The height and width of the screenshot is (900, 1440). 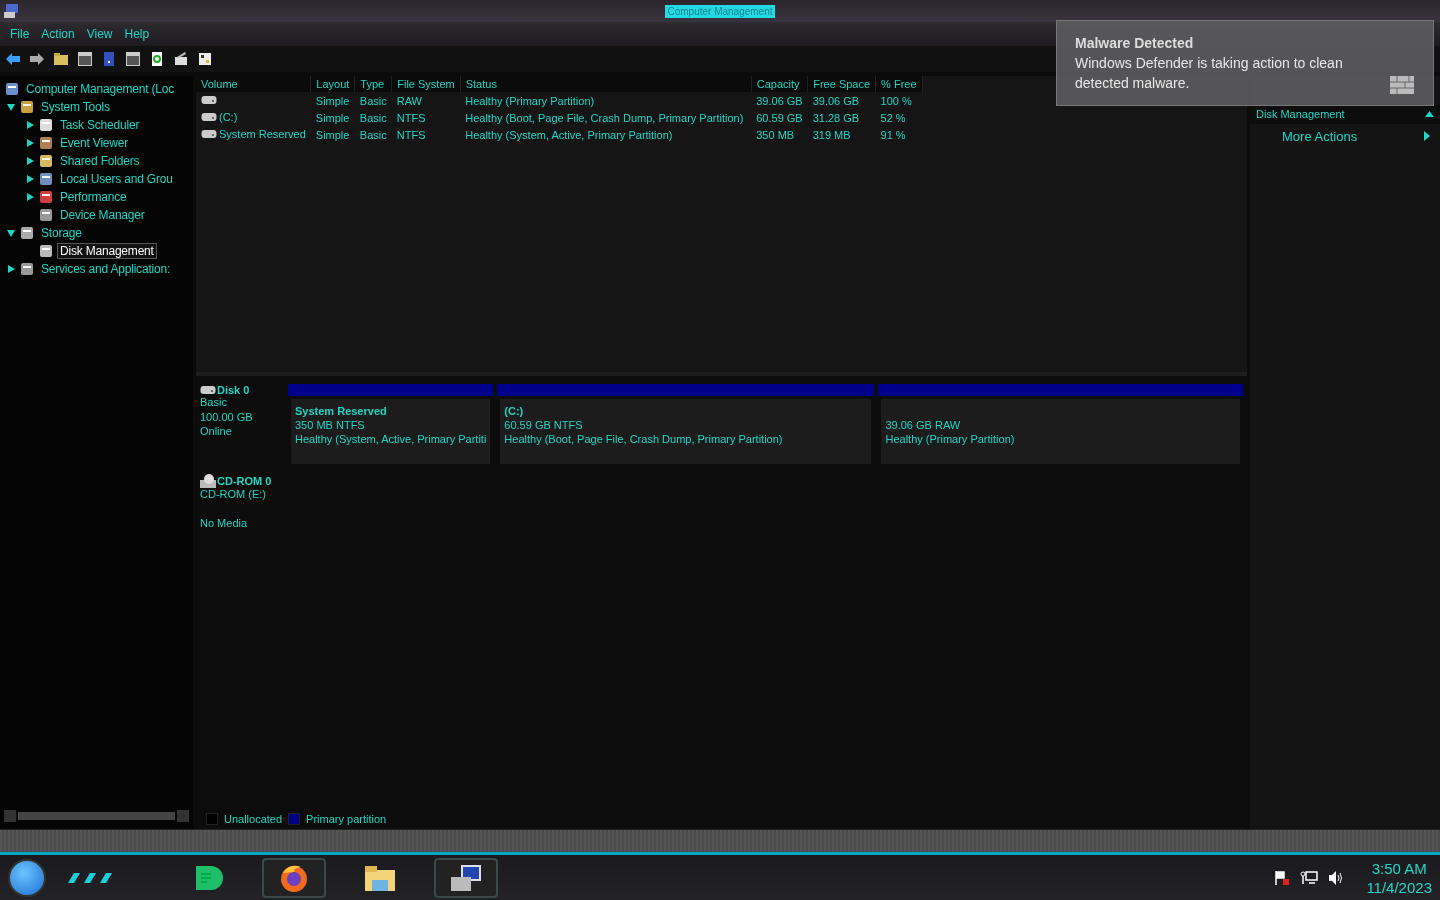 What do you see at coordinates (106, 269) in the screenshot?
I see `tree-item: Services and Application:` at bounding box center [106, 269].